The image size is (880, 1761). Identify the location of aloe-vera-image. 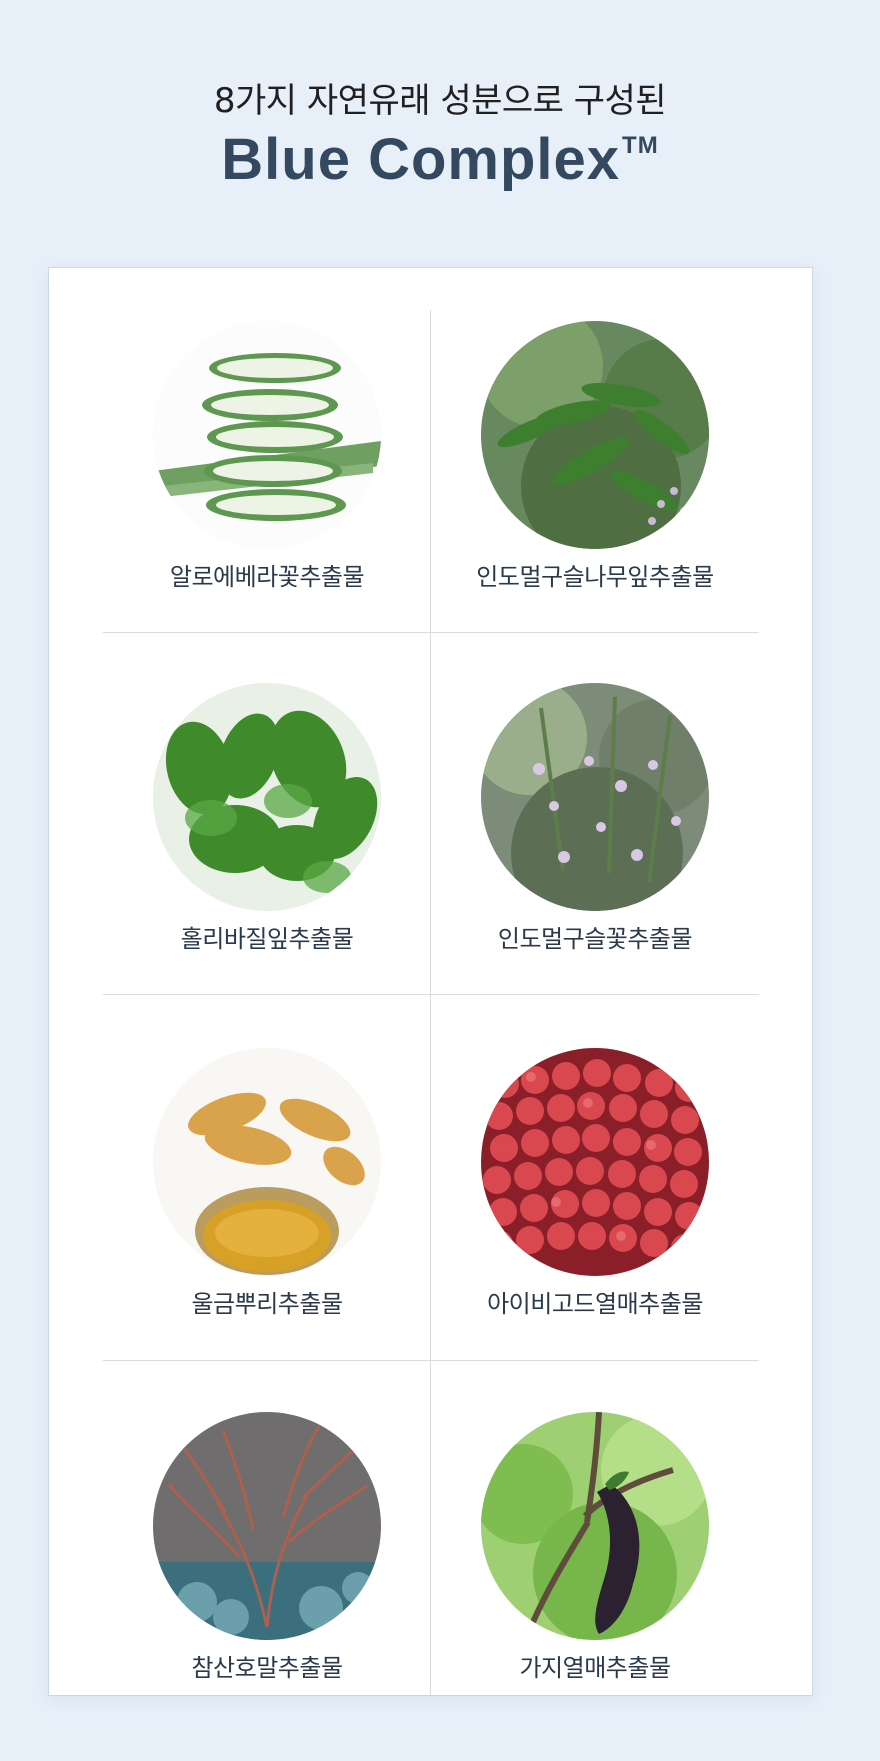
(267, 435).